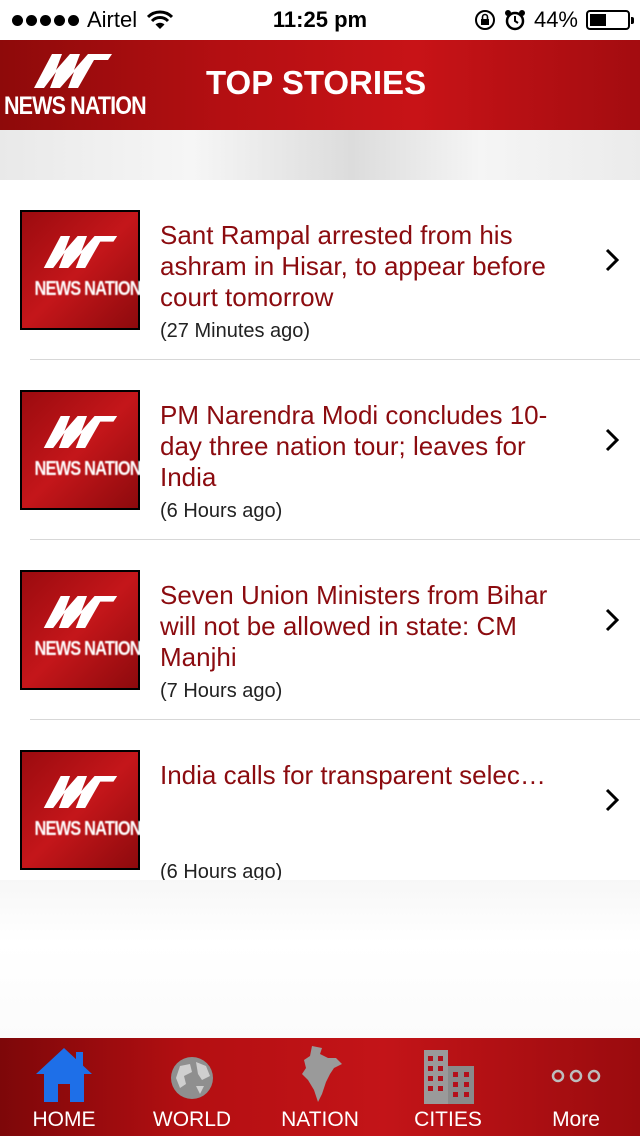 This screenshot has width=640, height=1136. Describe the element at coordinates (320, 155) in the screenshot. I see `banner-strip` at that location.